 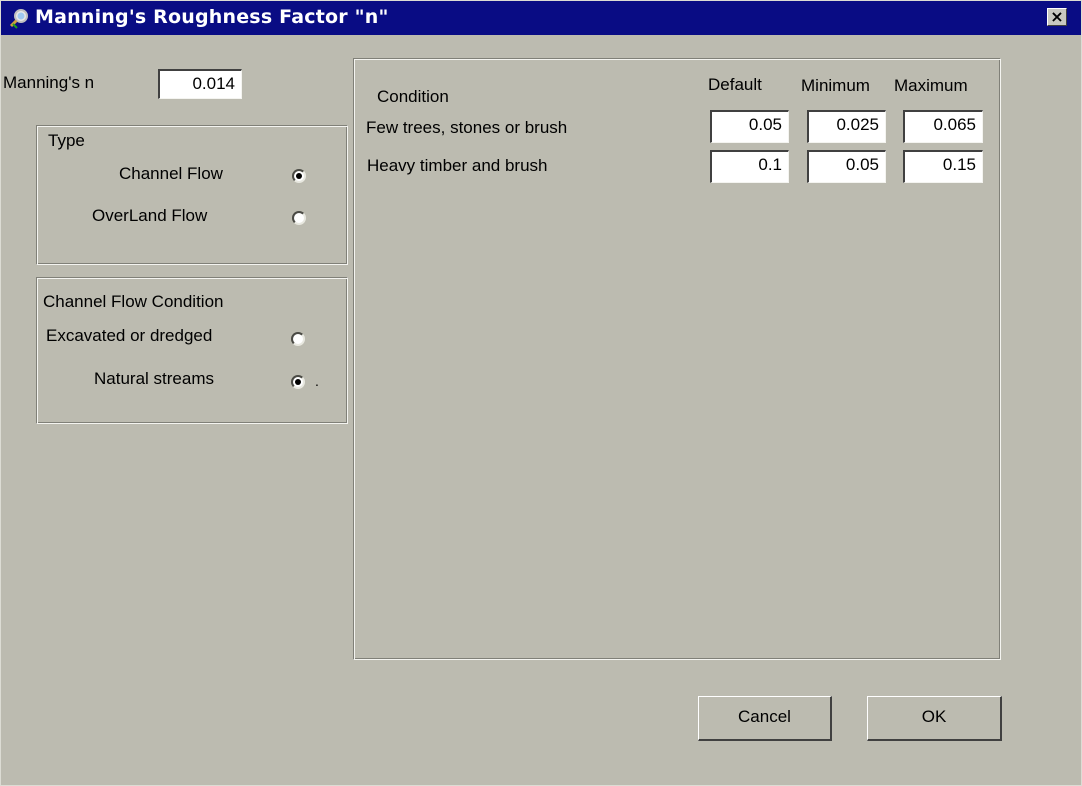 I want to click on overland-flow-label: OverLand Flow, so click(x=150, y=215).